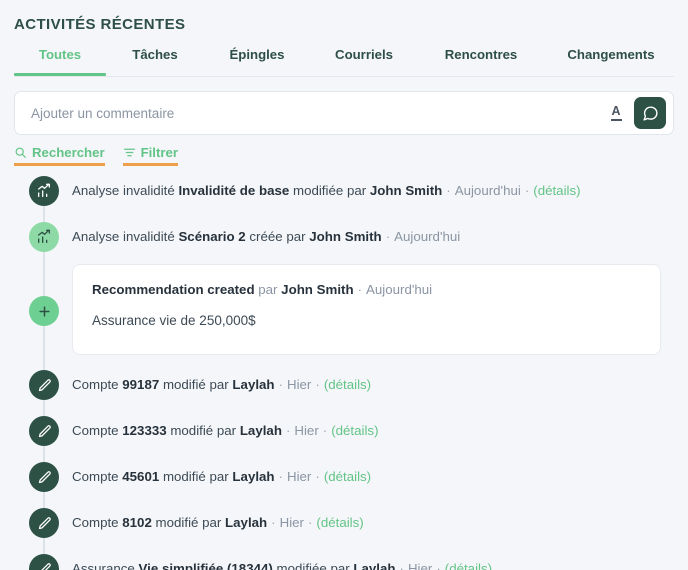  I want to click on speech-bubble-icon, so click(650, 113).